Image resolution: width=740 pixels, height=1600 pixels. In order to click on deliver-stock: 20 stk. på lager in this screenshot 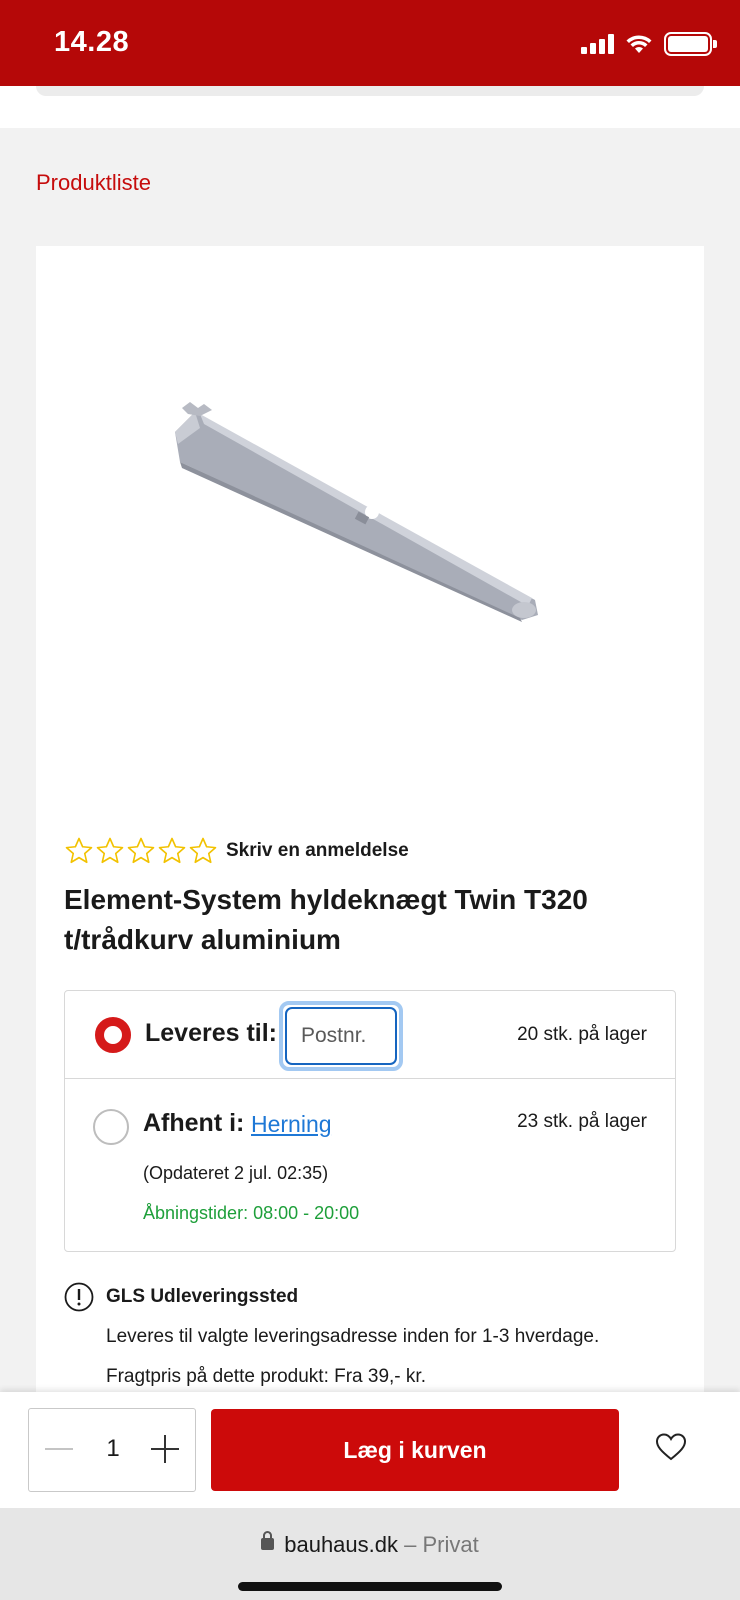, I will do `click(582, 1034)`.